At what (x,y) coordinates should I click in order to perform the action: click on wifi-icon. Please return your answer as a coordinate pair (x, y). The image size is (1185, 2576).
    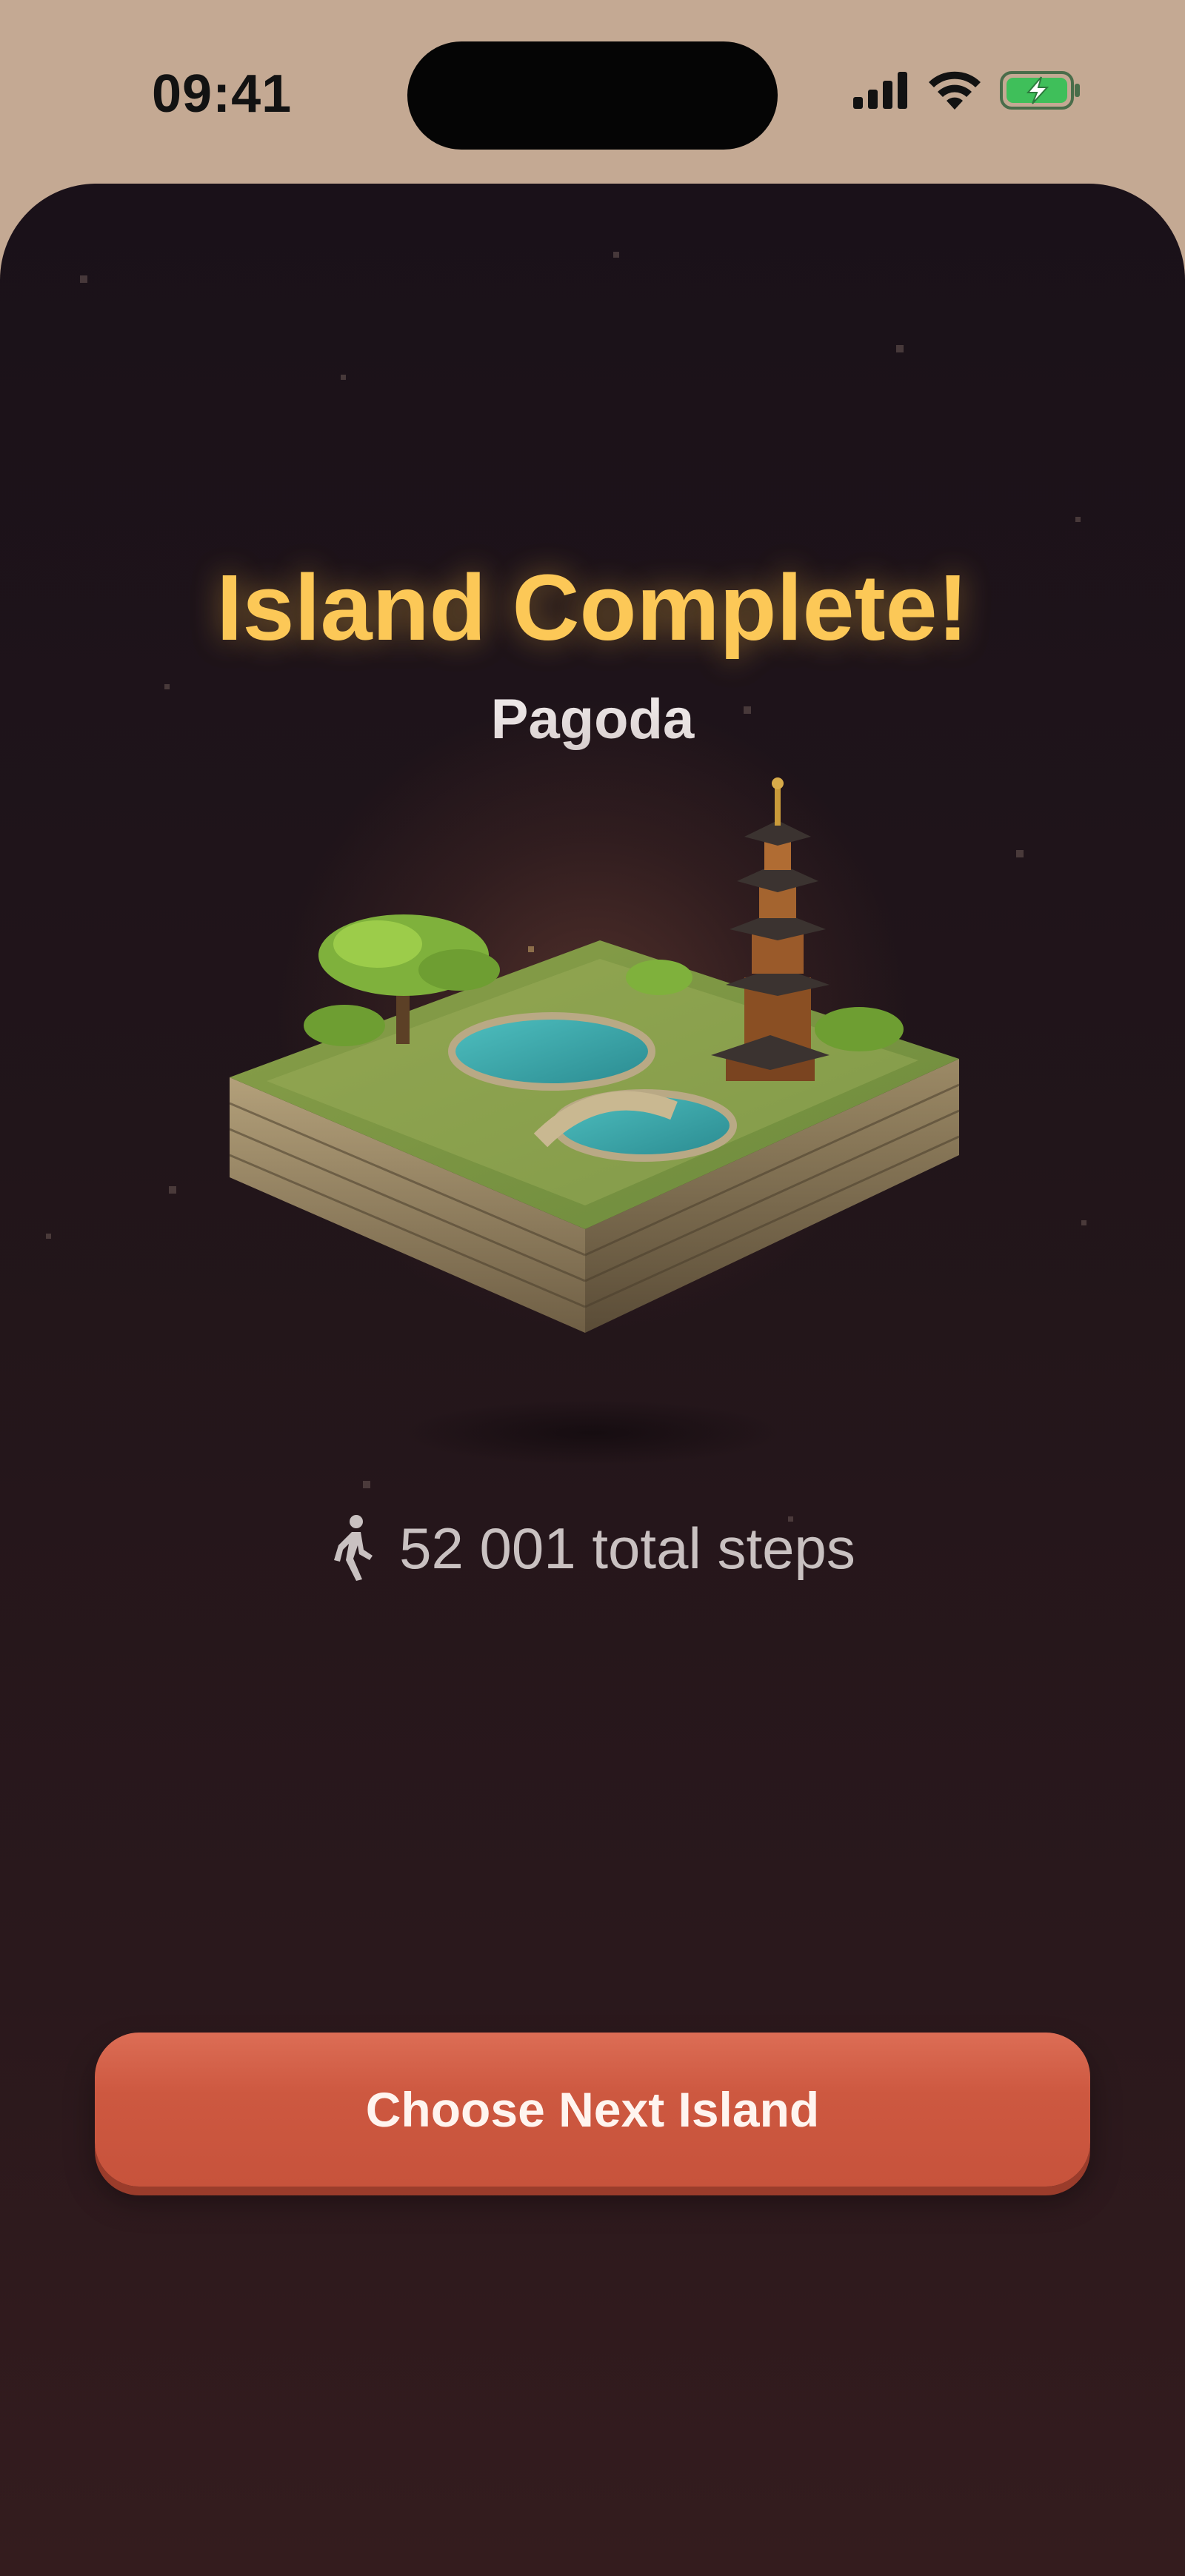
    Looking at the image, I should click on (955, 90).